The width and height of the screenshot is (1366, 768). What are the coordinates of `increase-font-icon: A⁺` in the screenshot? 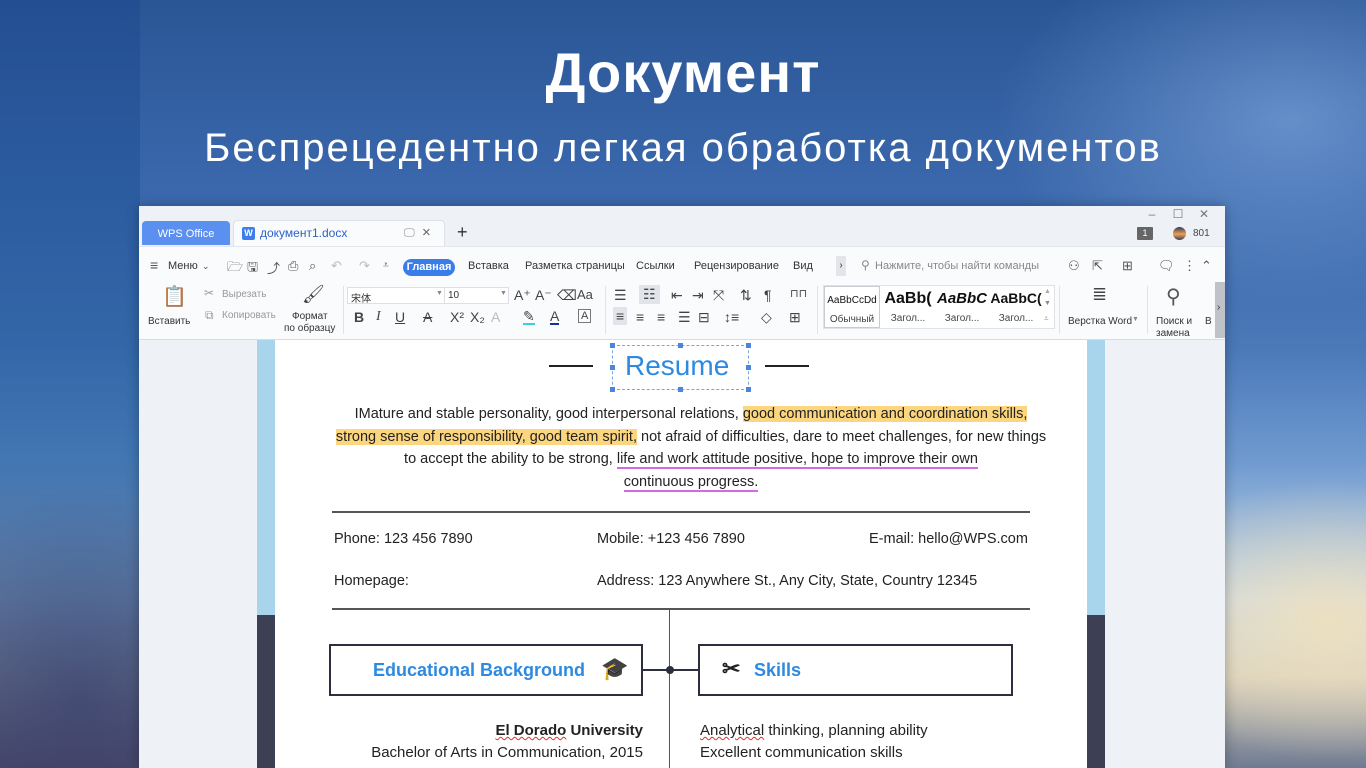 It's located at (522, 295).